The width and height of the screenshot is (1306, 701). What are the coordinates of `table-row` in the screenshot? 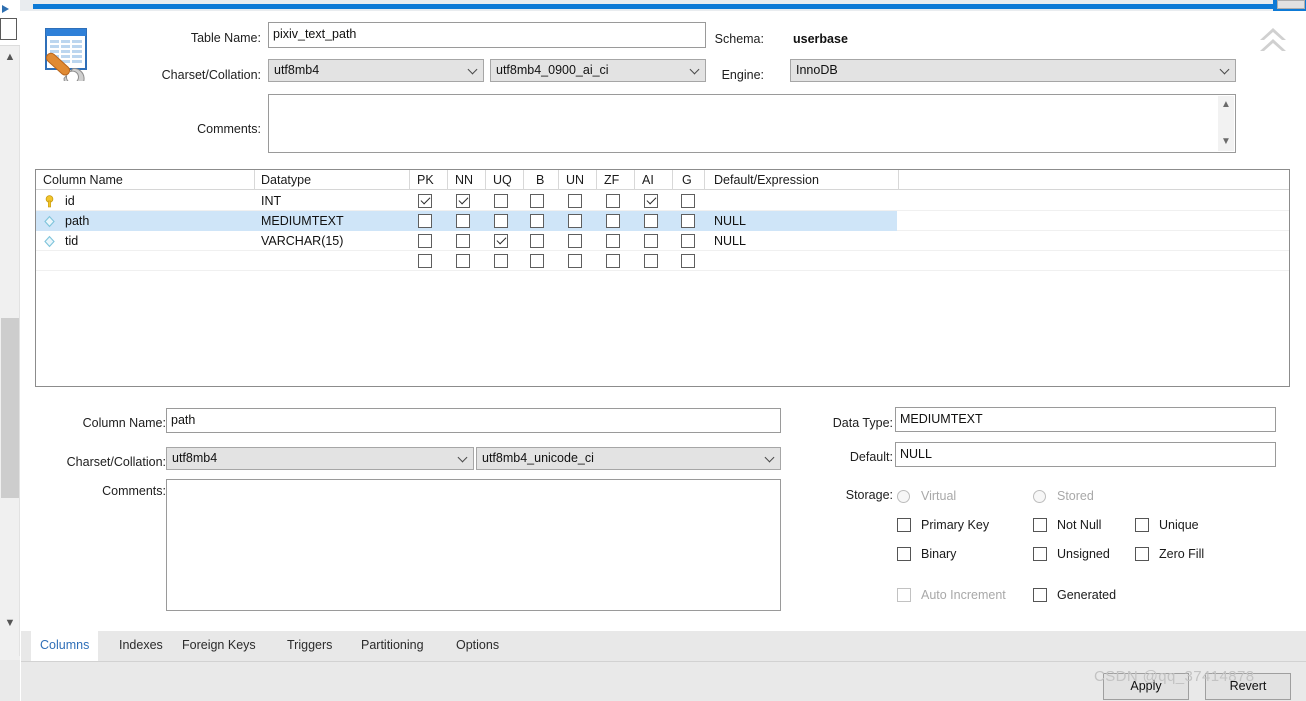 It's located at (662, 261).